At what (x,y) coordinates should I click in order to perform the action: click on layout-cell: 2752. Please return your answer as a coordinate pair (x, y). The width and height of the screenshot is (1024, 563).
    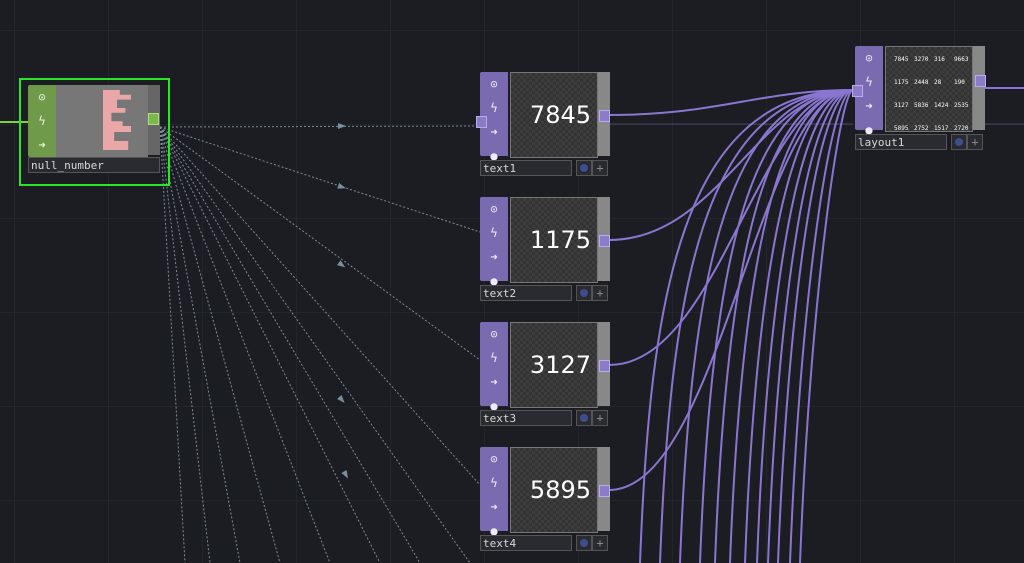
    Looking at the image, I should click on (921, 128).